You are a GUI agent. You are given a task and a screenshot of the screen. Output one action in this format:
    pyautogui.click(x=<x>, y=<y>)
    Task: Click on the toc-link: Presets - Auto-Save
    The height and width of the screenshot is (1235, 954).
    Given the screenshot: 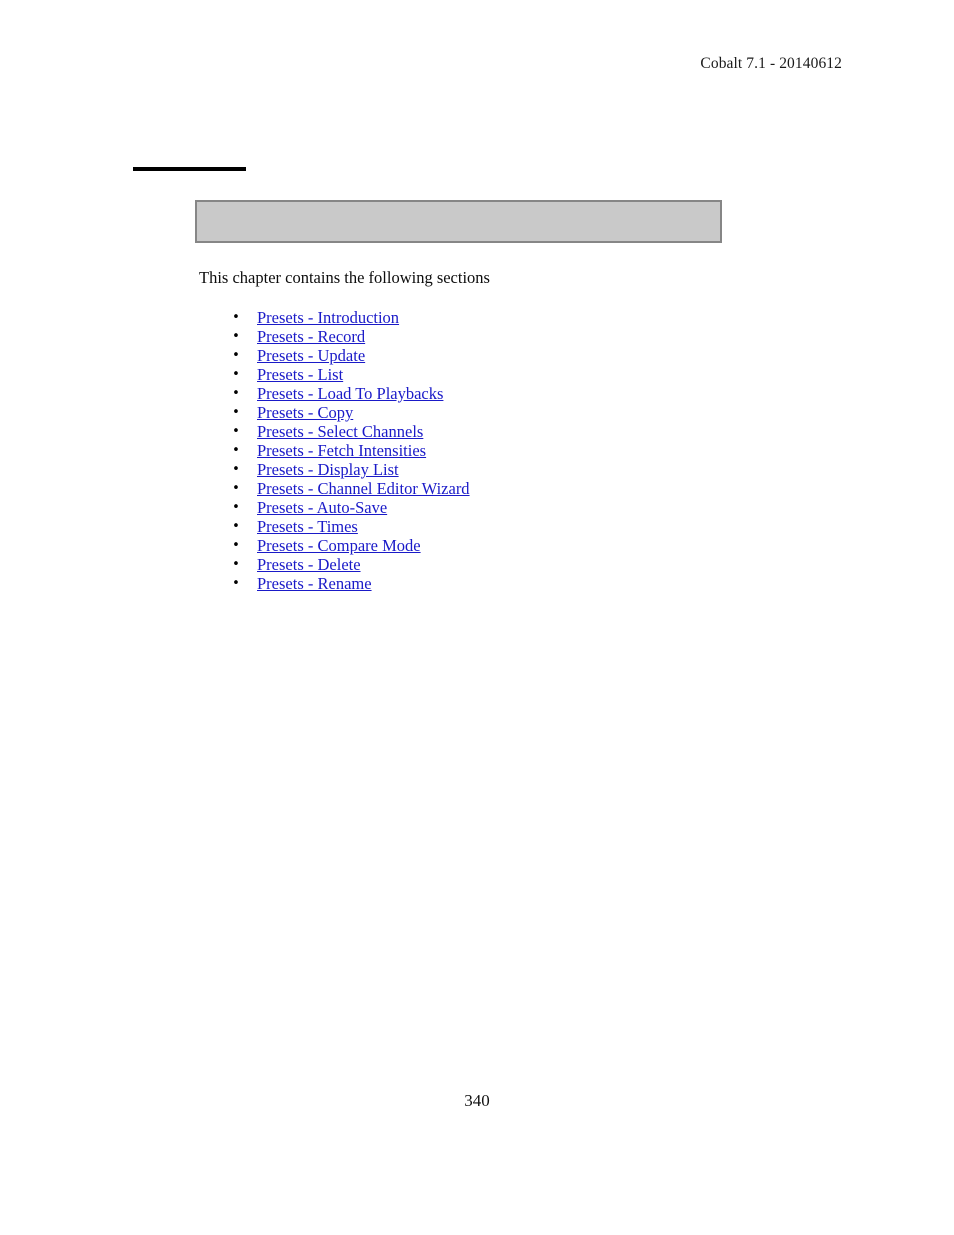 What is the action you would take?
    pyautogui.click(x=322, y=507)
    